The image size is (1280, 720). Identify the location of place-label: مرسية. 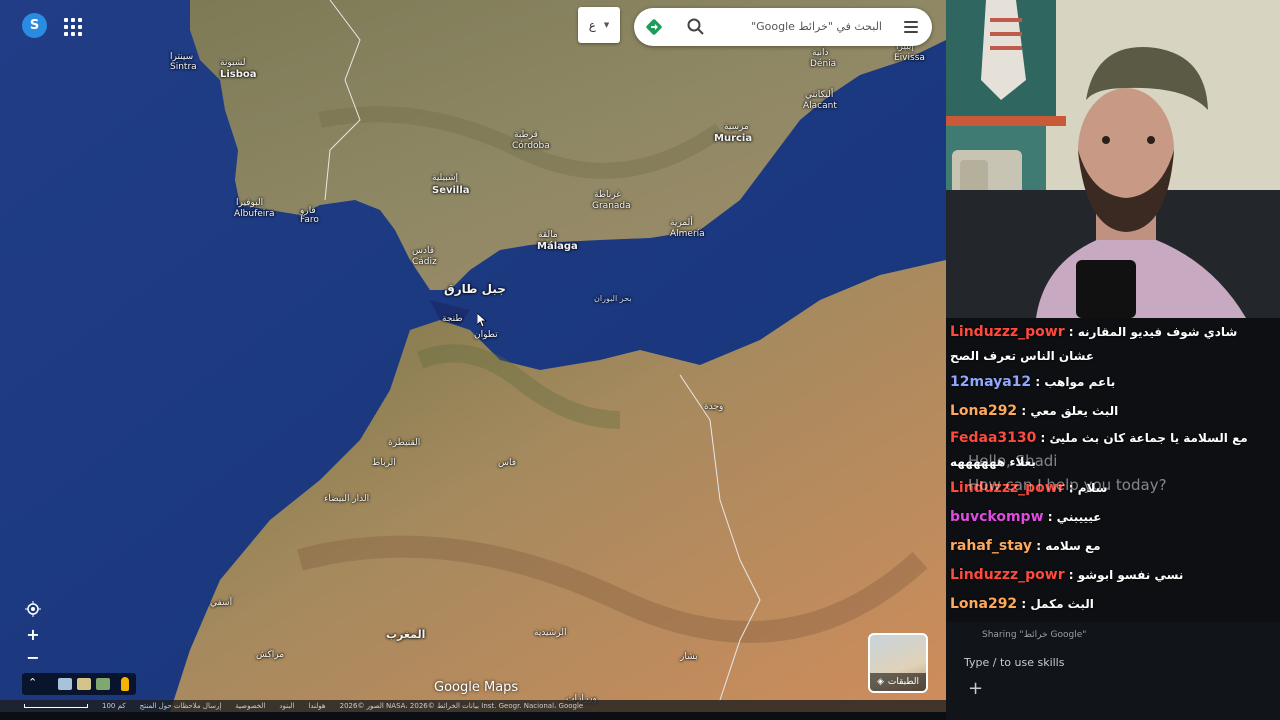
(736, 127).